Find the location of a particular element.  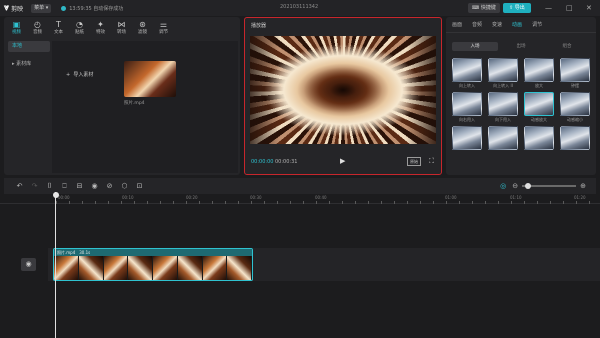

playhead-handle is located at coordinates (55, 195).